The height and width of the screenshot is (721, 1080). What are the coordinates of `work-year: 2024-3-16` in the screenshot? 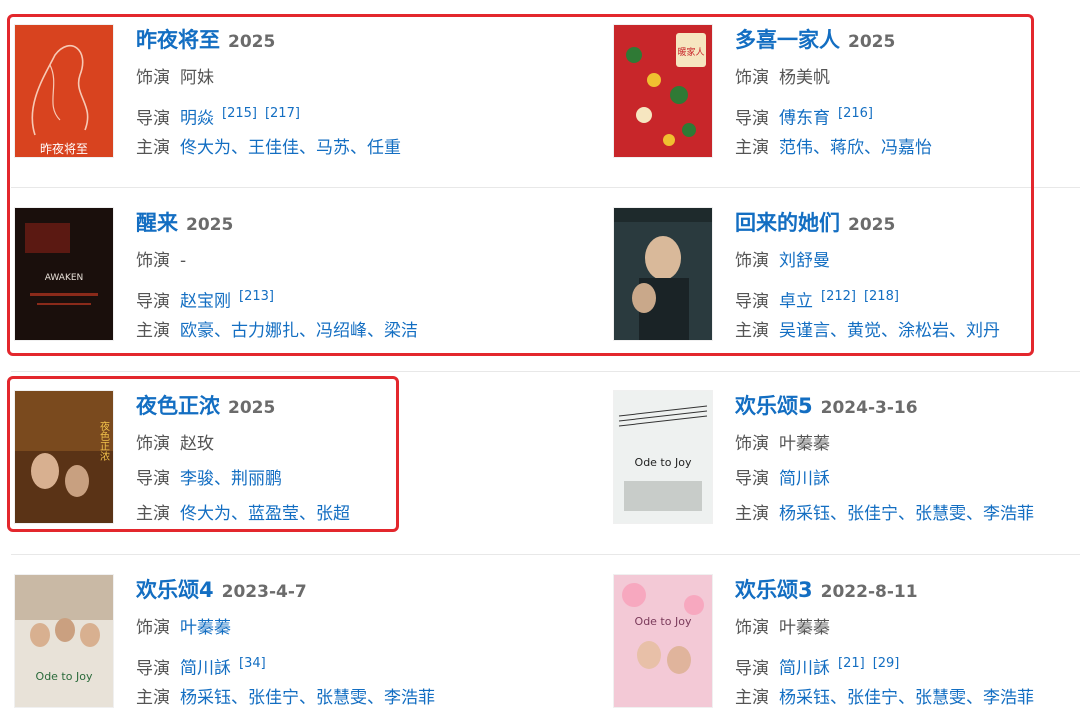 It's located at (869, 408).